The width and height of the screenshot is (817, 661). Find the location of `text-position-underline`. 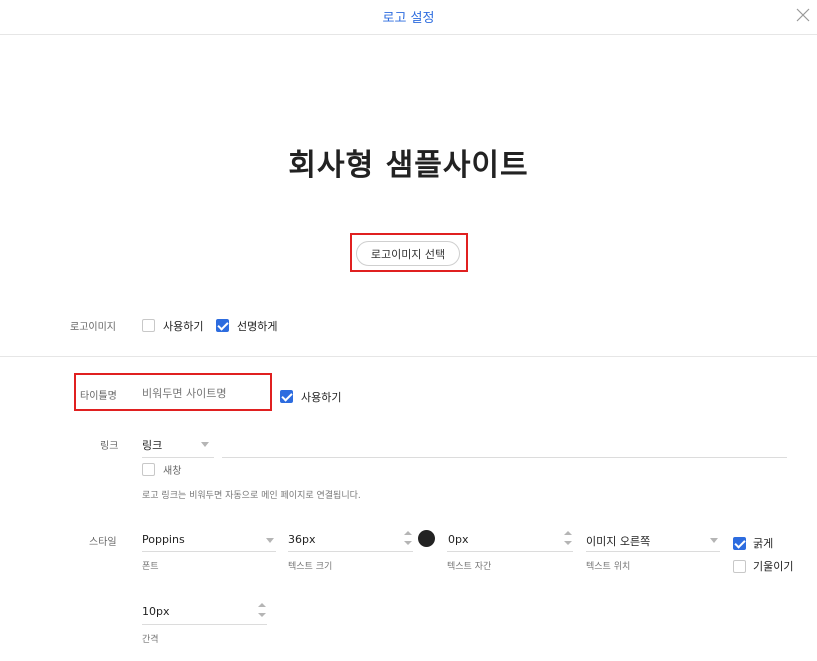

text-position-underline is located at coordinates (653, 551).